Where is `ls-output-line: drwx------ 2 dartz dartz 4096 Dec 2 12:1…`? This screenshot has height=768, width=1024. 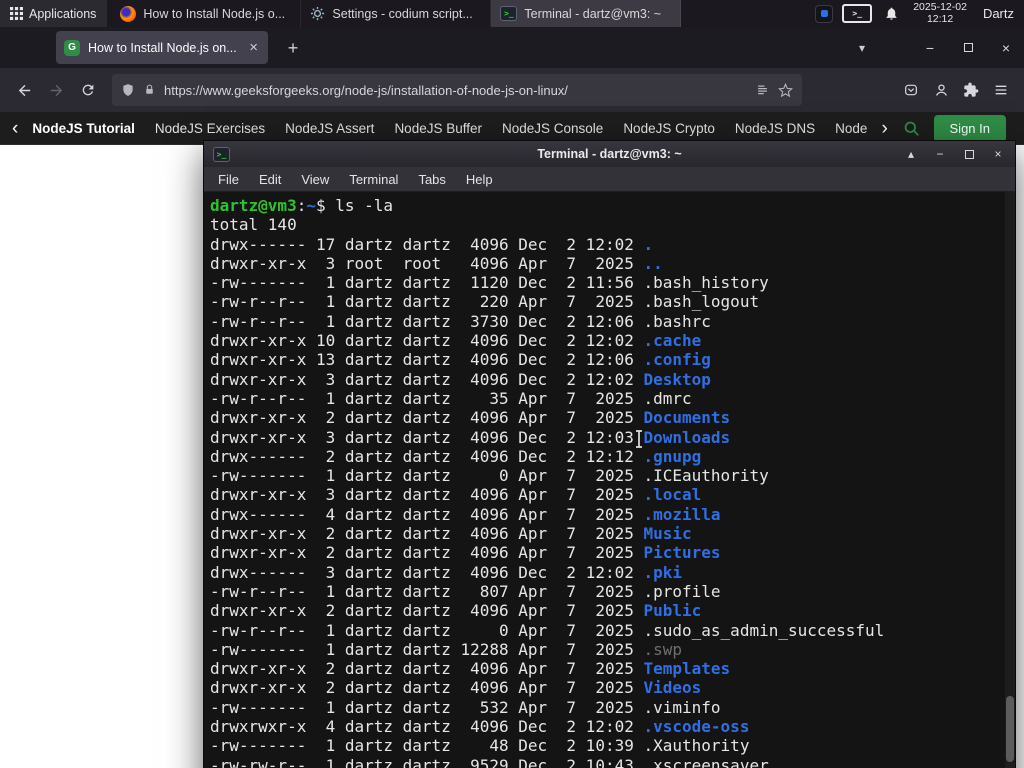
ls-output-line: drwx------ 2 dartz dartz 4096 Dec 2 12:1… is located at coordinates (456, 456).